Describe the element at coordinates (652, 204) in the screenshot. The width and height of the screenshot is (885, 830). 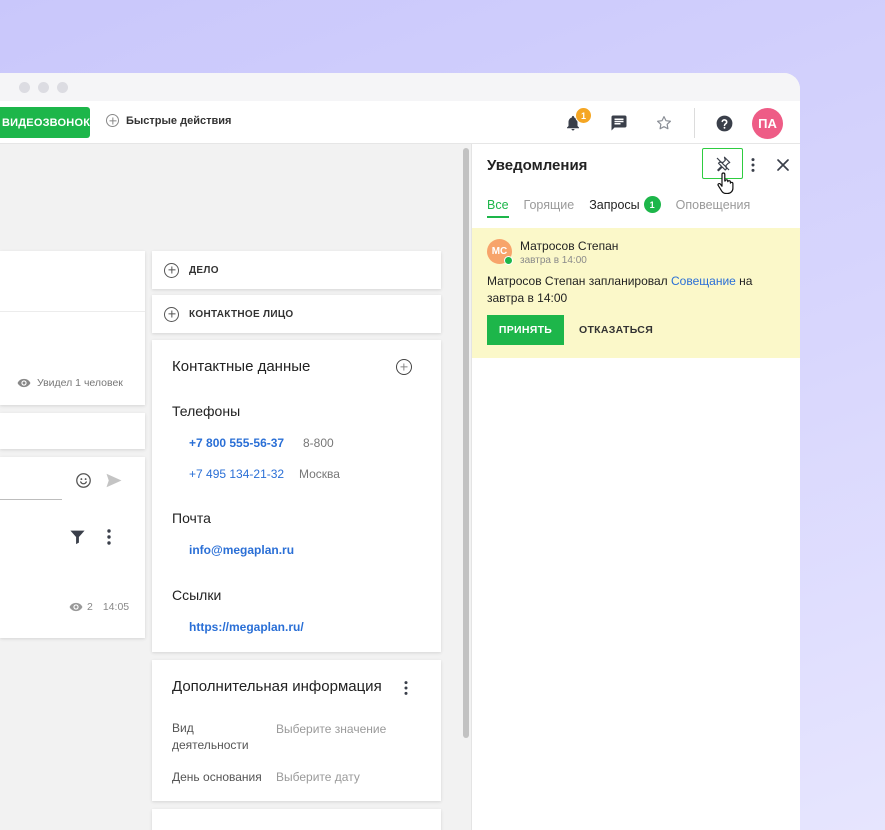
I see `requests-count-badge: 1` at that location.